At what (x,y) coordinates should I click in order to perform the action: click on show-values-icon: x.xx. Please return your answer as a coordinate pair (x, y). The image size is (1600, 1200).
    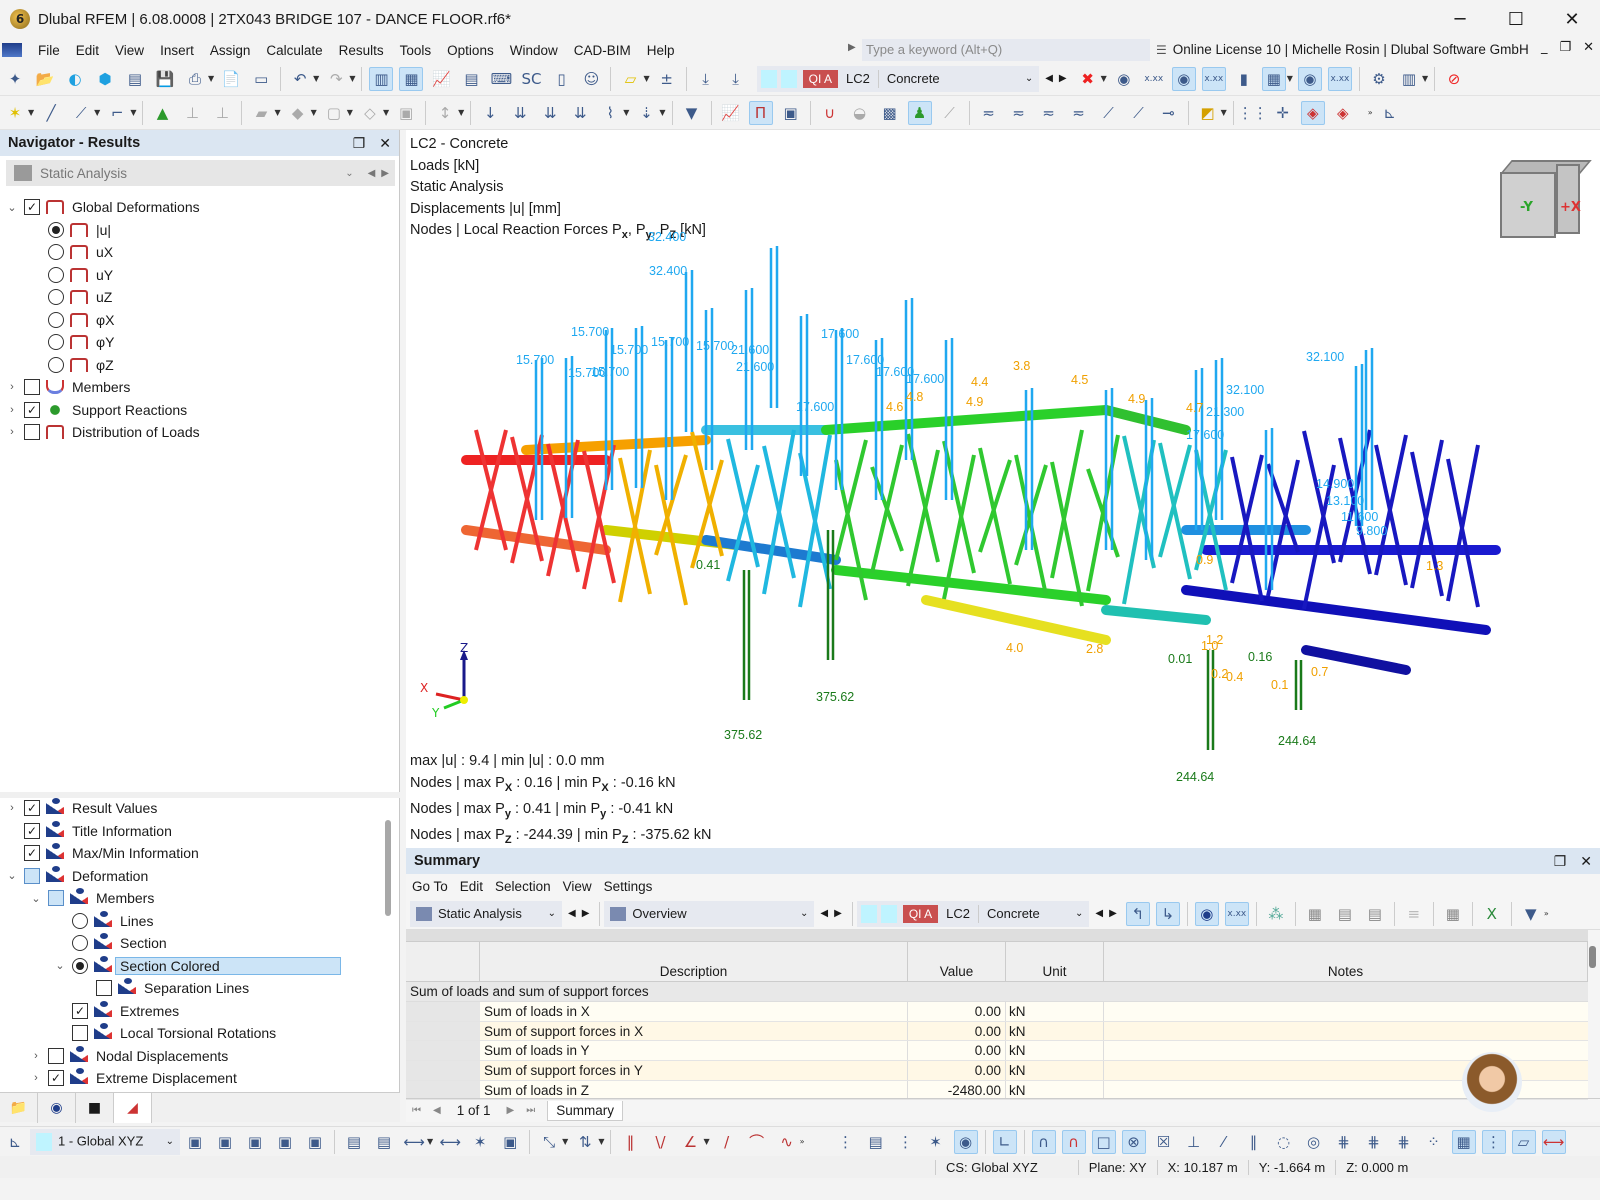
    Looking at the image, I should click on (1213, 78).